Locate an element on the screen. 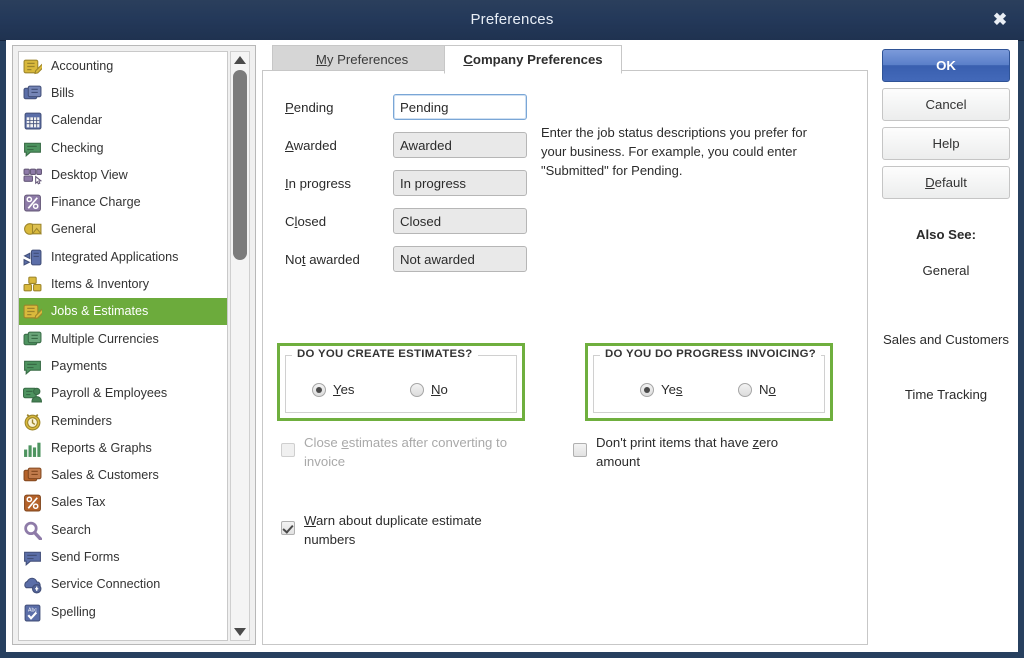  sidebar-item-integrated-applications: Integrated Applications is located at coordinates (123, 256).